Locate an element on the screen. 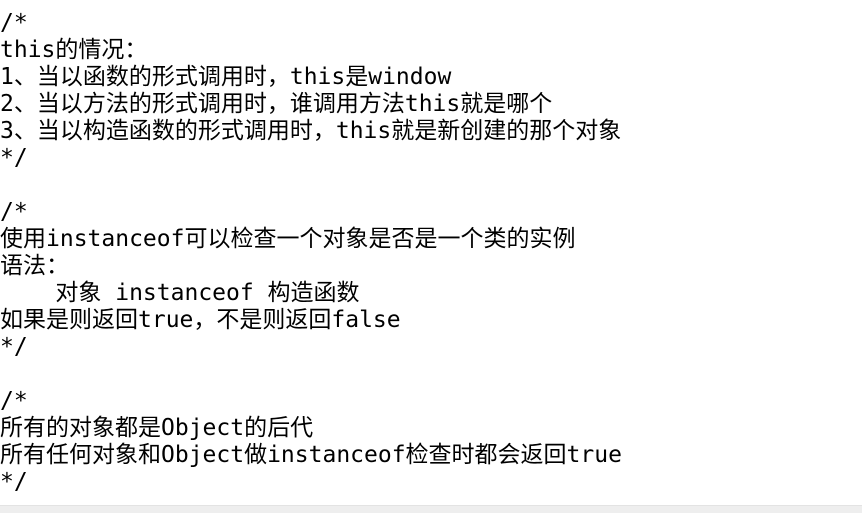 The image size is (862, 513). this-heading: this的情况： is located at coordinates (74, 50).